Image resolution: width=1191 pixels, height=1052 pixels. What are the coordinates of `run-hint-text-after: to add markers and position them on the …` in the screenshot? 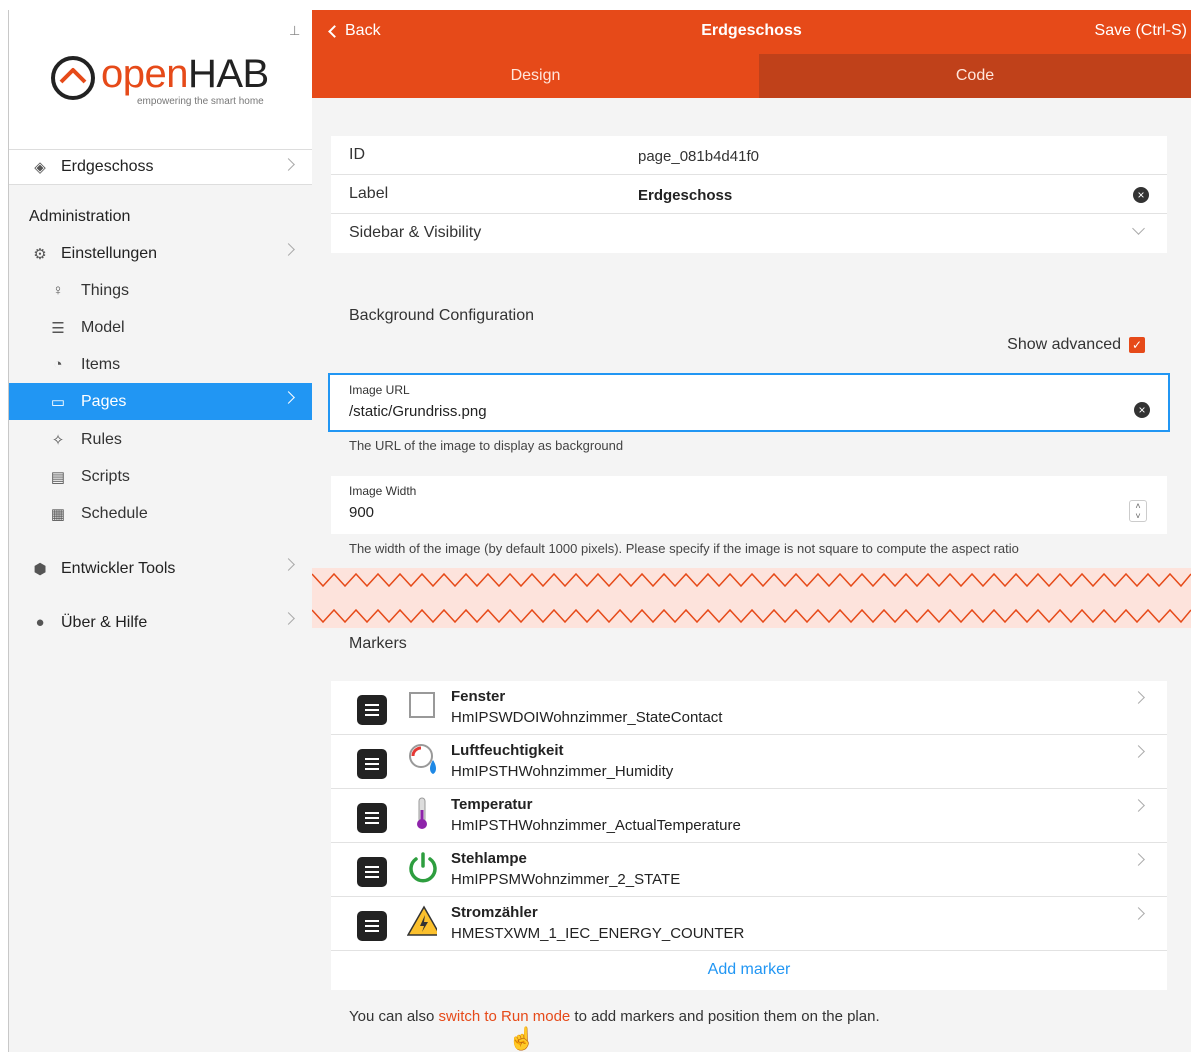 It's located at (725, 1016).